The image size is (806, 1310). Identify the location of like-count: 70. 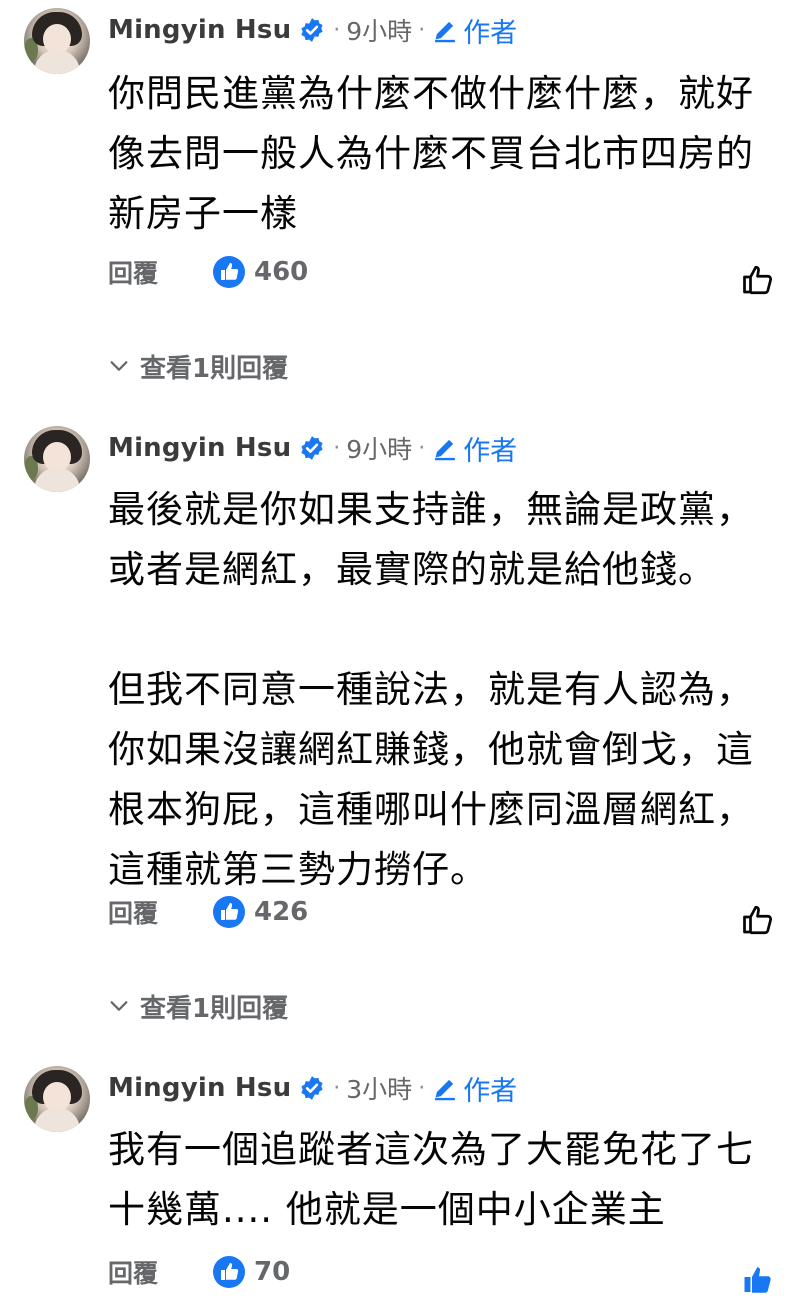
(272, 1272).